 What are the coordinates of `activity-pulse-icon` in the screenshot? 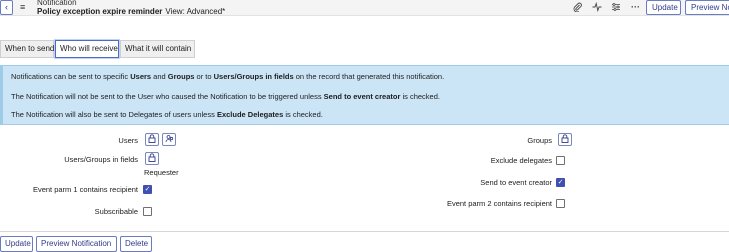 It's located at (597, 7).